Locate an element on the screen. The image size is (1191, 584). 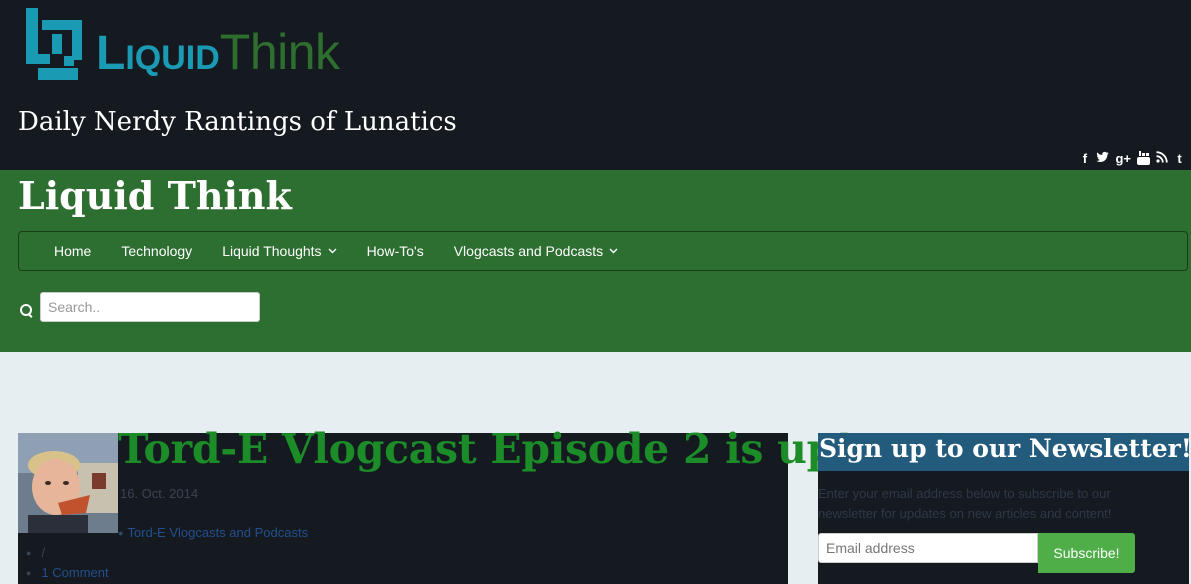
googleplus-icon: g+ is located at coordinates (1123, 160).